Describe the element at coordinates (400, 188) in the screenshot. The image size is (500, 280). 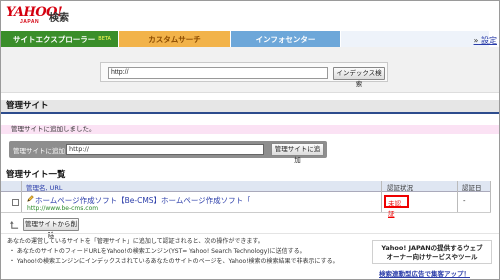
I see `column-header-status: 認証状況` at that location.